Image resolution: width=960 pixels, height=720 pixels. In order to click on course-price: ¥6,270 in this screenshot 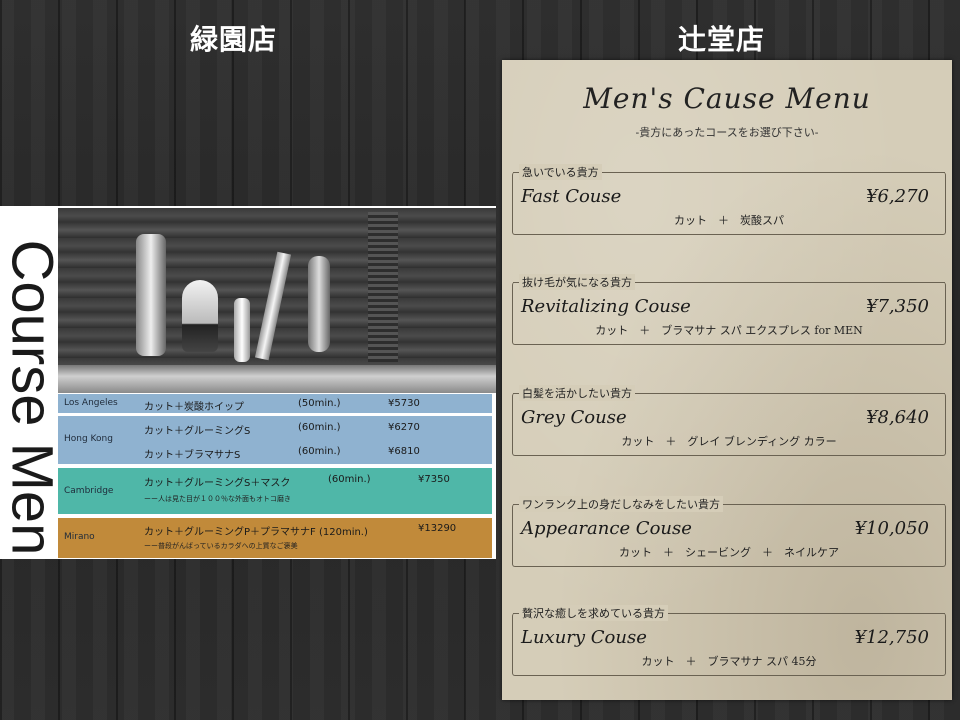, I will do `click(897, 196)`.